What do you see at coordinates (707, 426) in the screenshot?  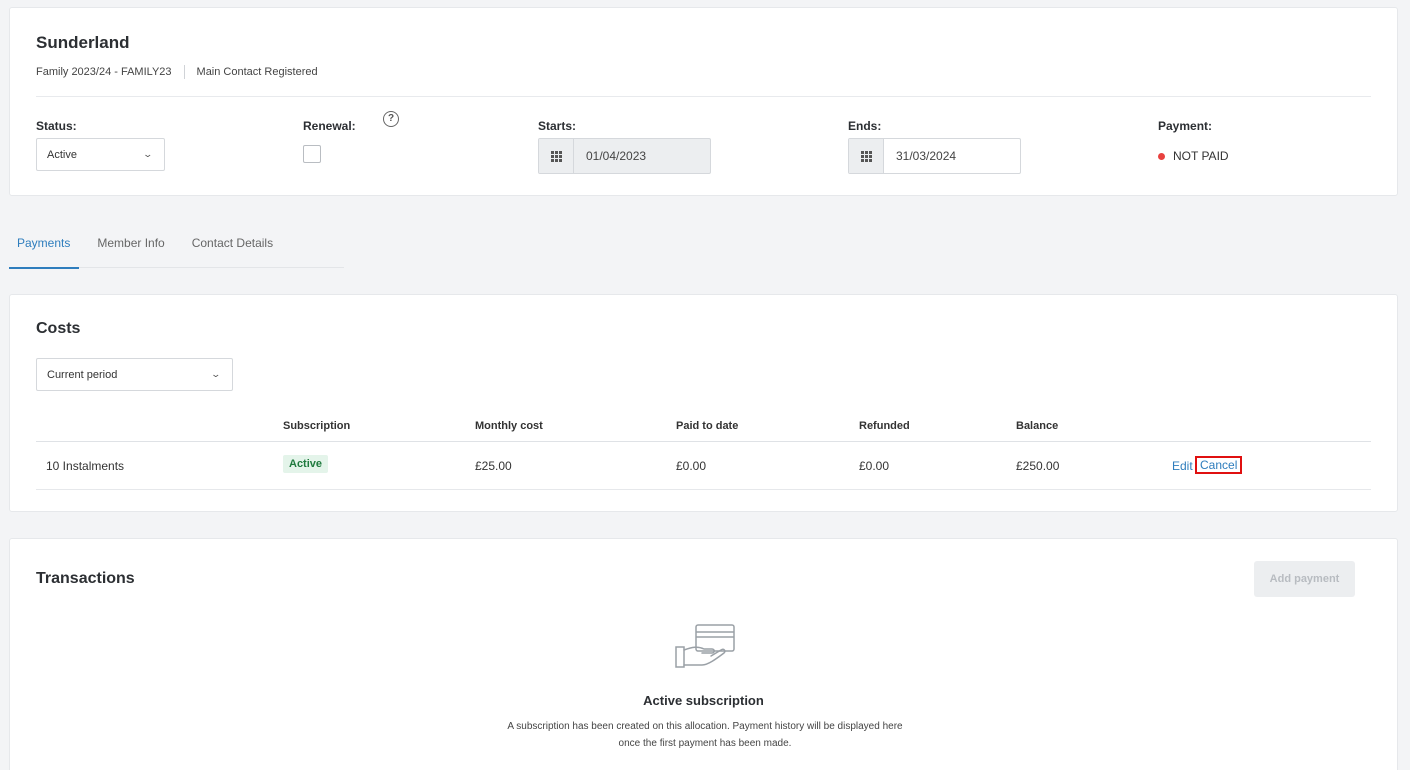 I see `column-header: Paid to date` at bounding box center [707, 426].